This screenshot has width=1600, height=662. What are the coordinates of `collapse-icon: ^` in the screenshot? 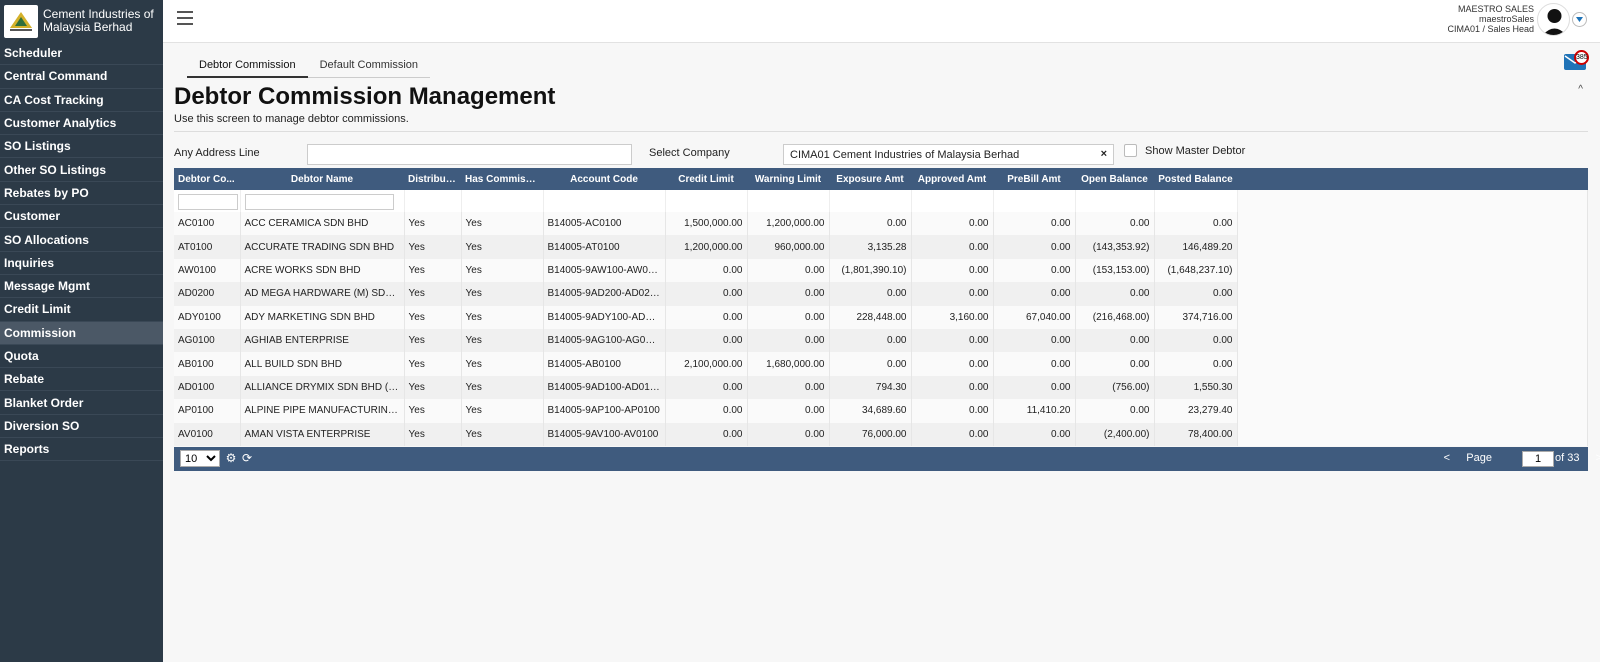 It's located at (1580, 89).